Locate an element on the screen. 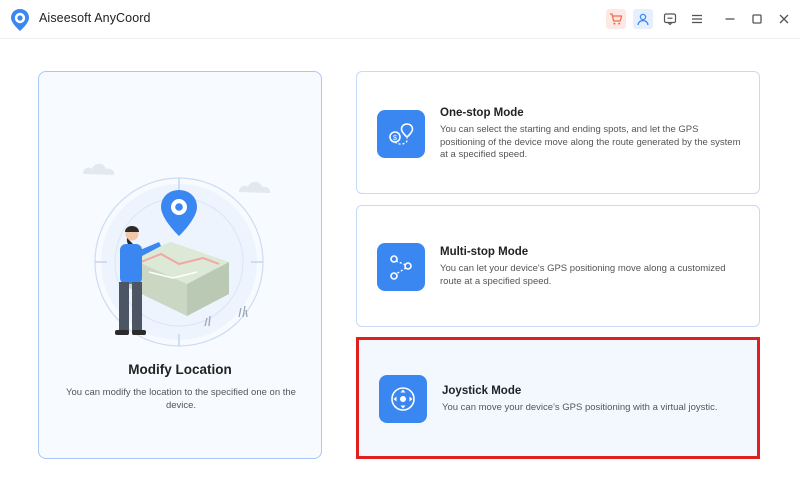 This screenshot has width=800, height=500. close-icon is located at coordinates (784, 19).